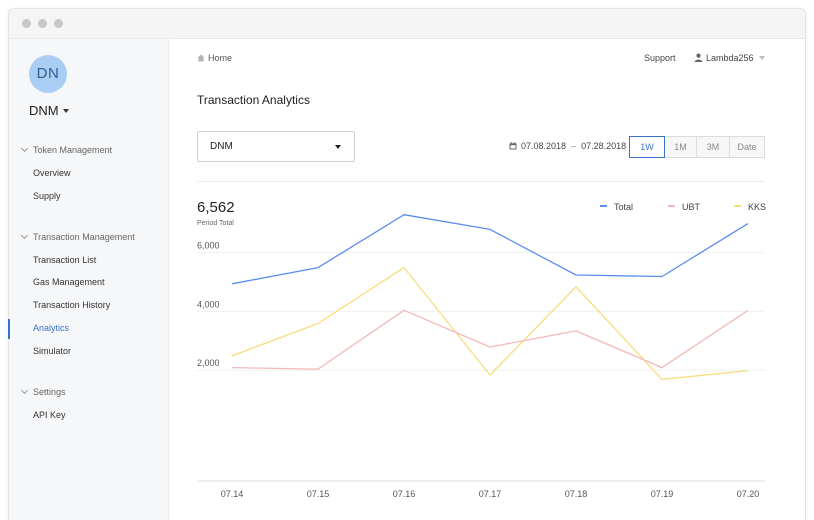 The height and width of the screenshot is (520, 814). I want to click on y-tick-label: 2,000, so click(208, 363).